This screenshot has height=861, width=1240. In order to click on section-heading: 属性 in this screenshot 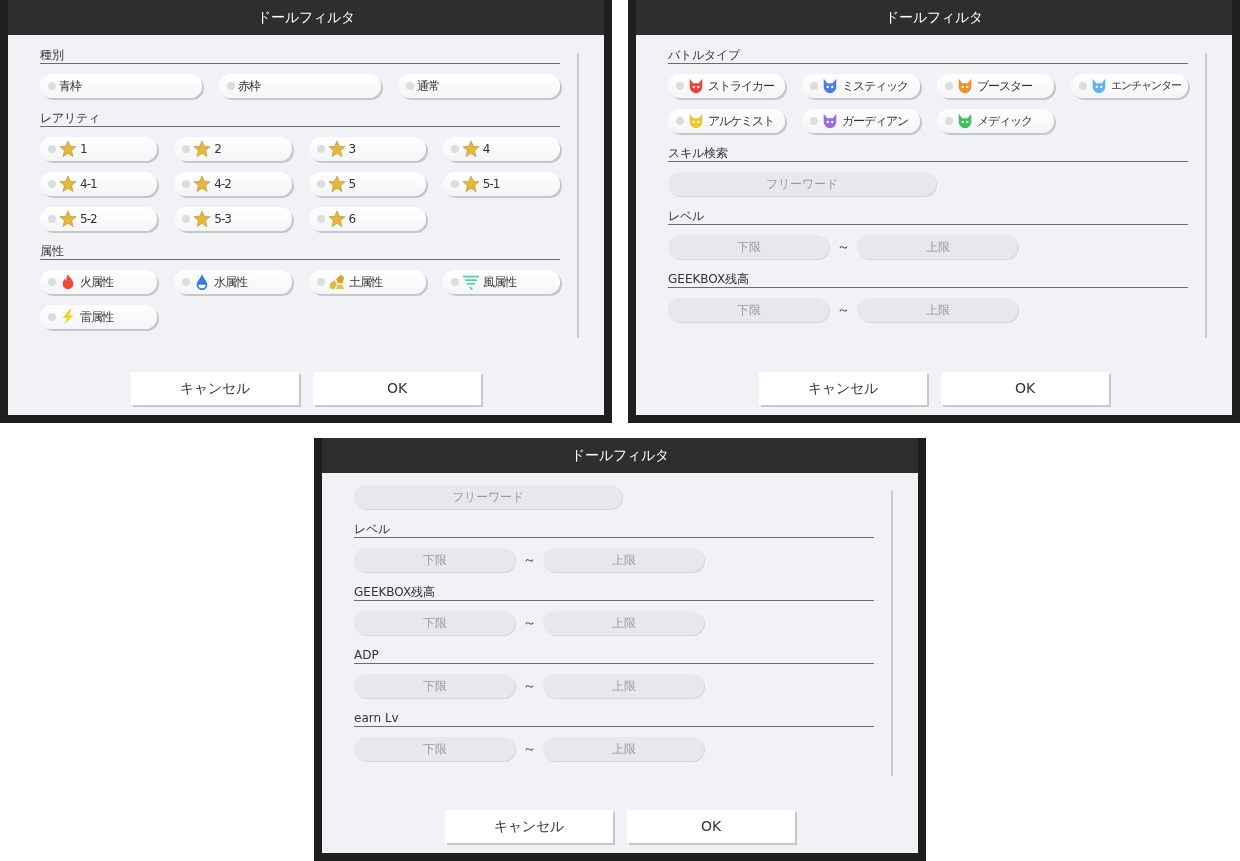, I will do `click(52, 251)`.